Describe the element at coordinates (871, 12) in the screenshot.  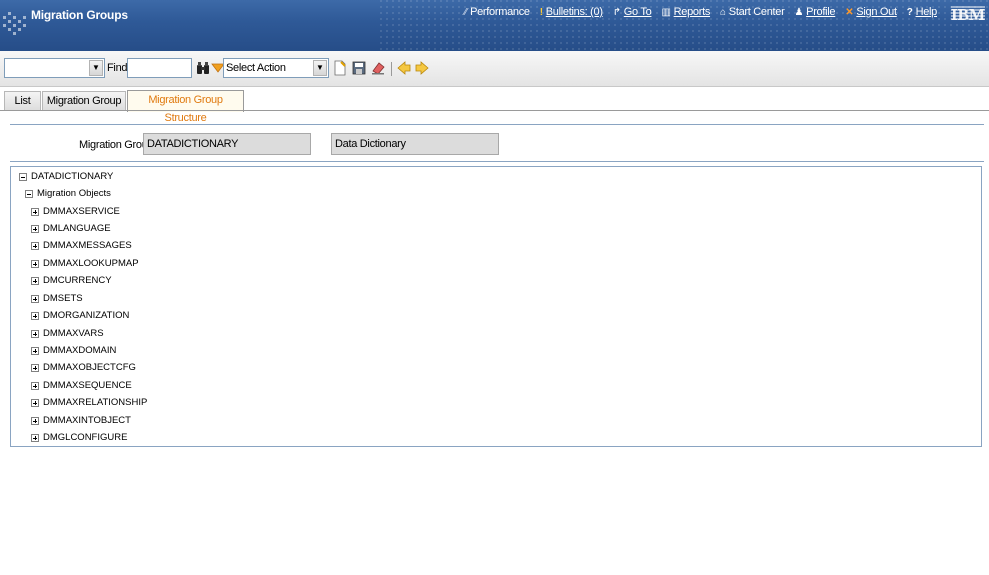
I see `sign-out-link: ✕ Sign Out` at that location.